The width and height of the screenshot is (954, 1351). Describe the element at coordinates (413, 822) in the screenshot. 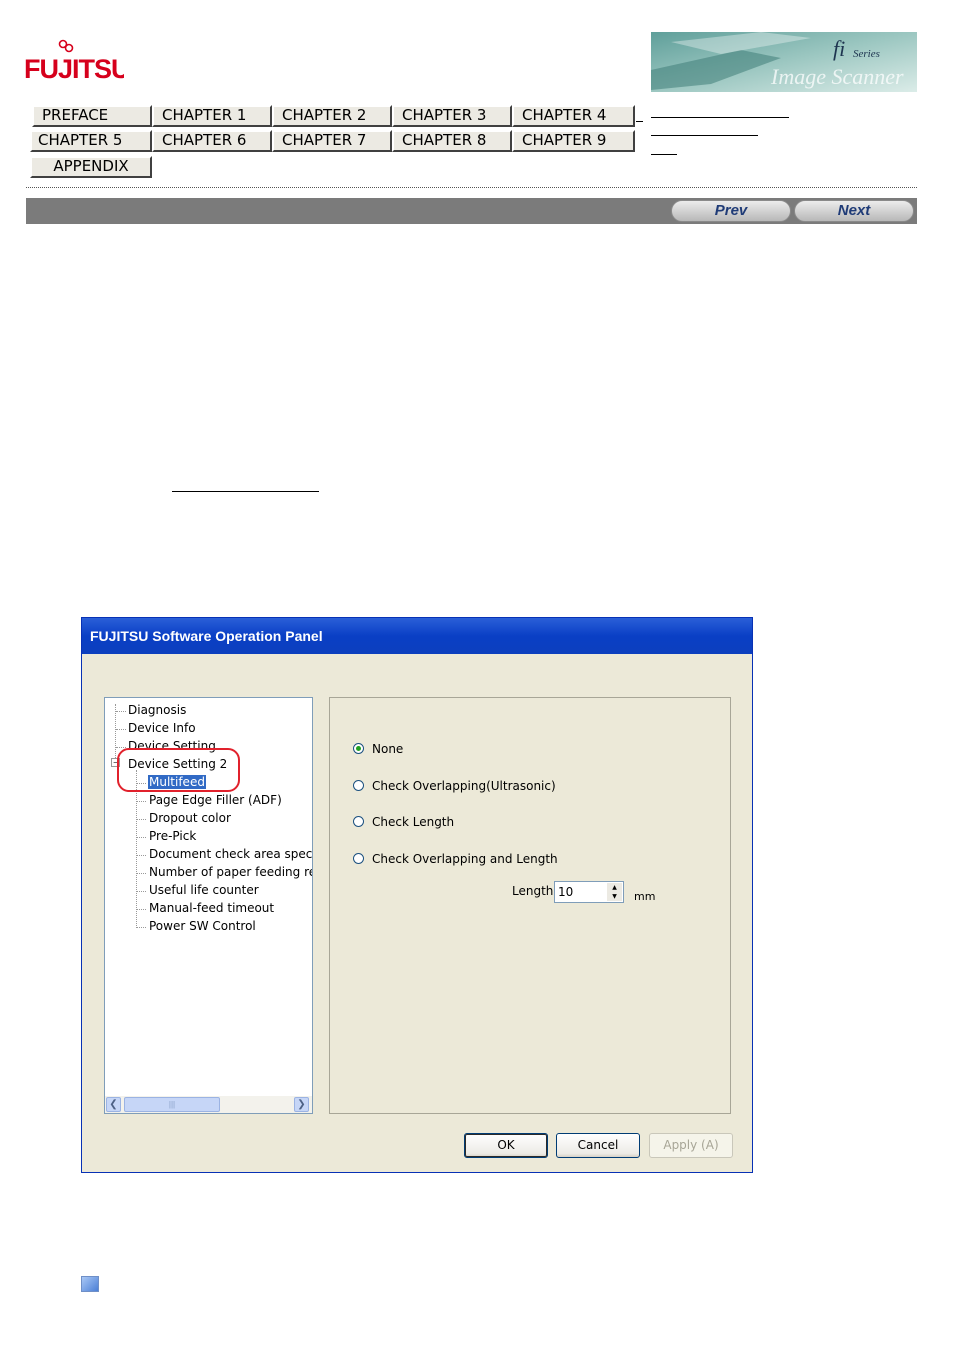

I see `option-label-check-length: Check Length` at that location.